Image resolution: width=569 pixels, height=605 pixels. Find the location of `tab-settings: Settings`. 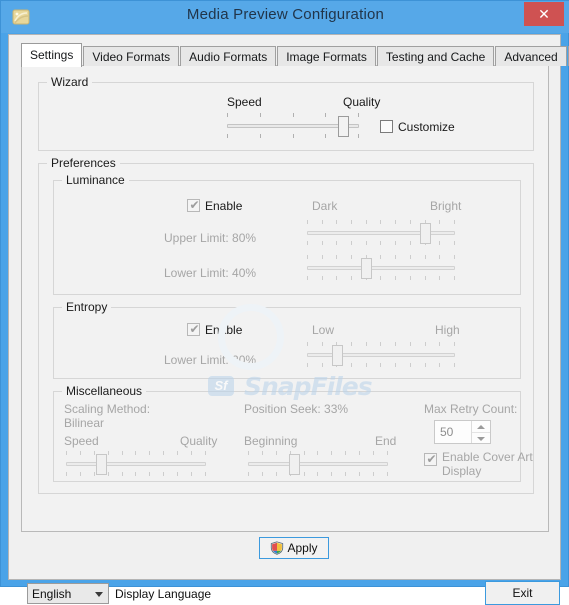

tab-settings: Settings is located at coordinates (52, 55).